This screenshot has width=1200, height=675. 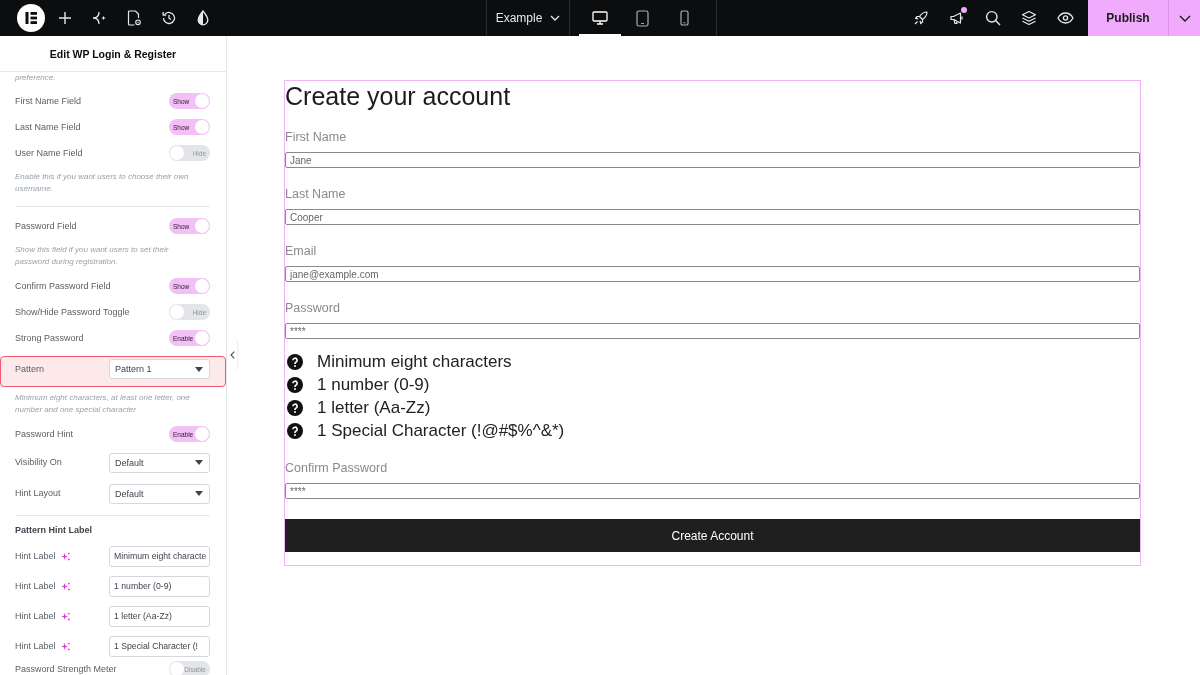 What do you see at coordinates (31, 18) in the screenshot?
I see `logo-icon` at bounding box center [31, 18].